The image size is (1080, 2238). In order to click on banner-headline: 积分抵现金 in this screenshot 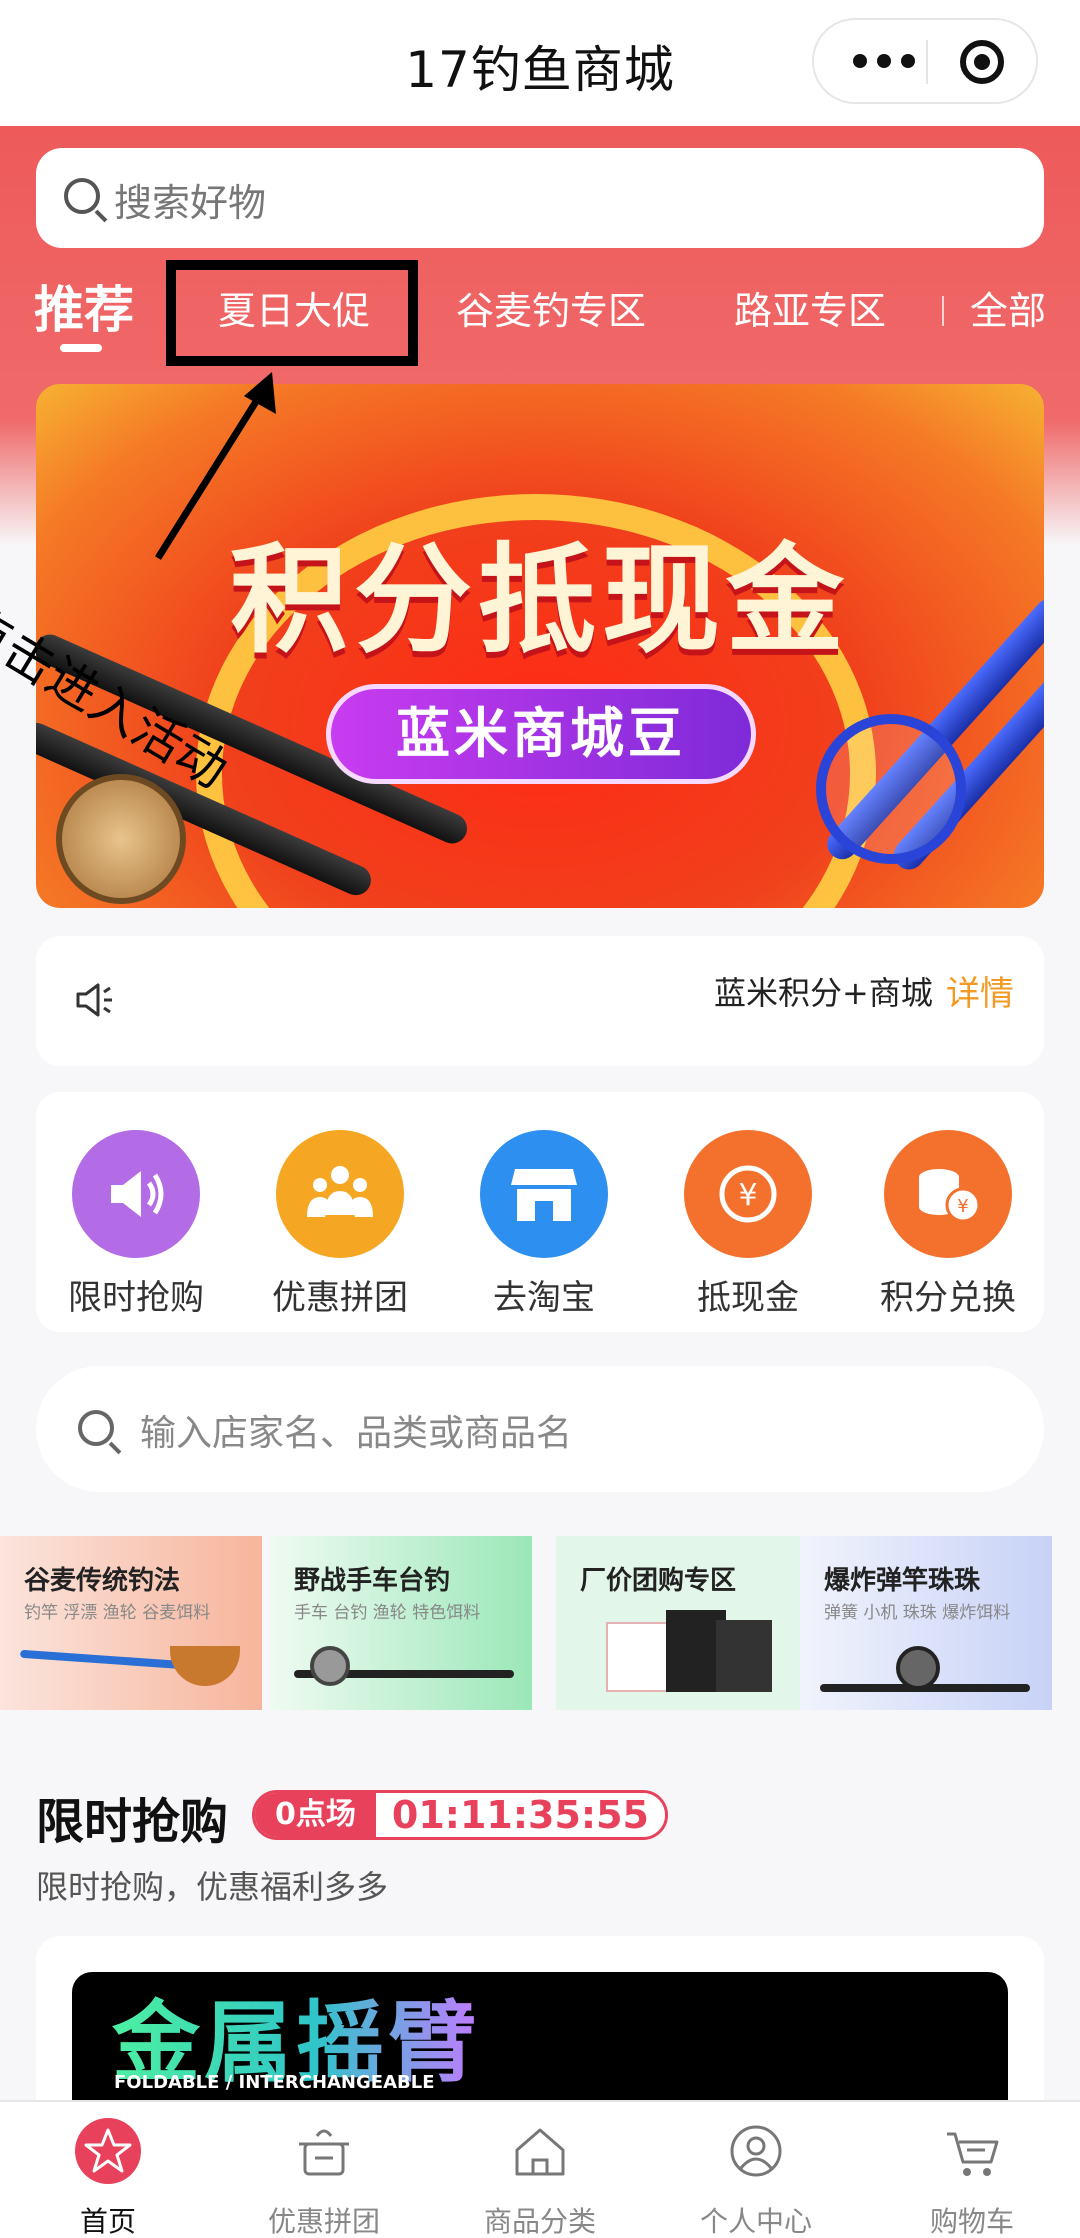, I will do `click(539, 600)`.